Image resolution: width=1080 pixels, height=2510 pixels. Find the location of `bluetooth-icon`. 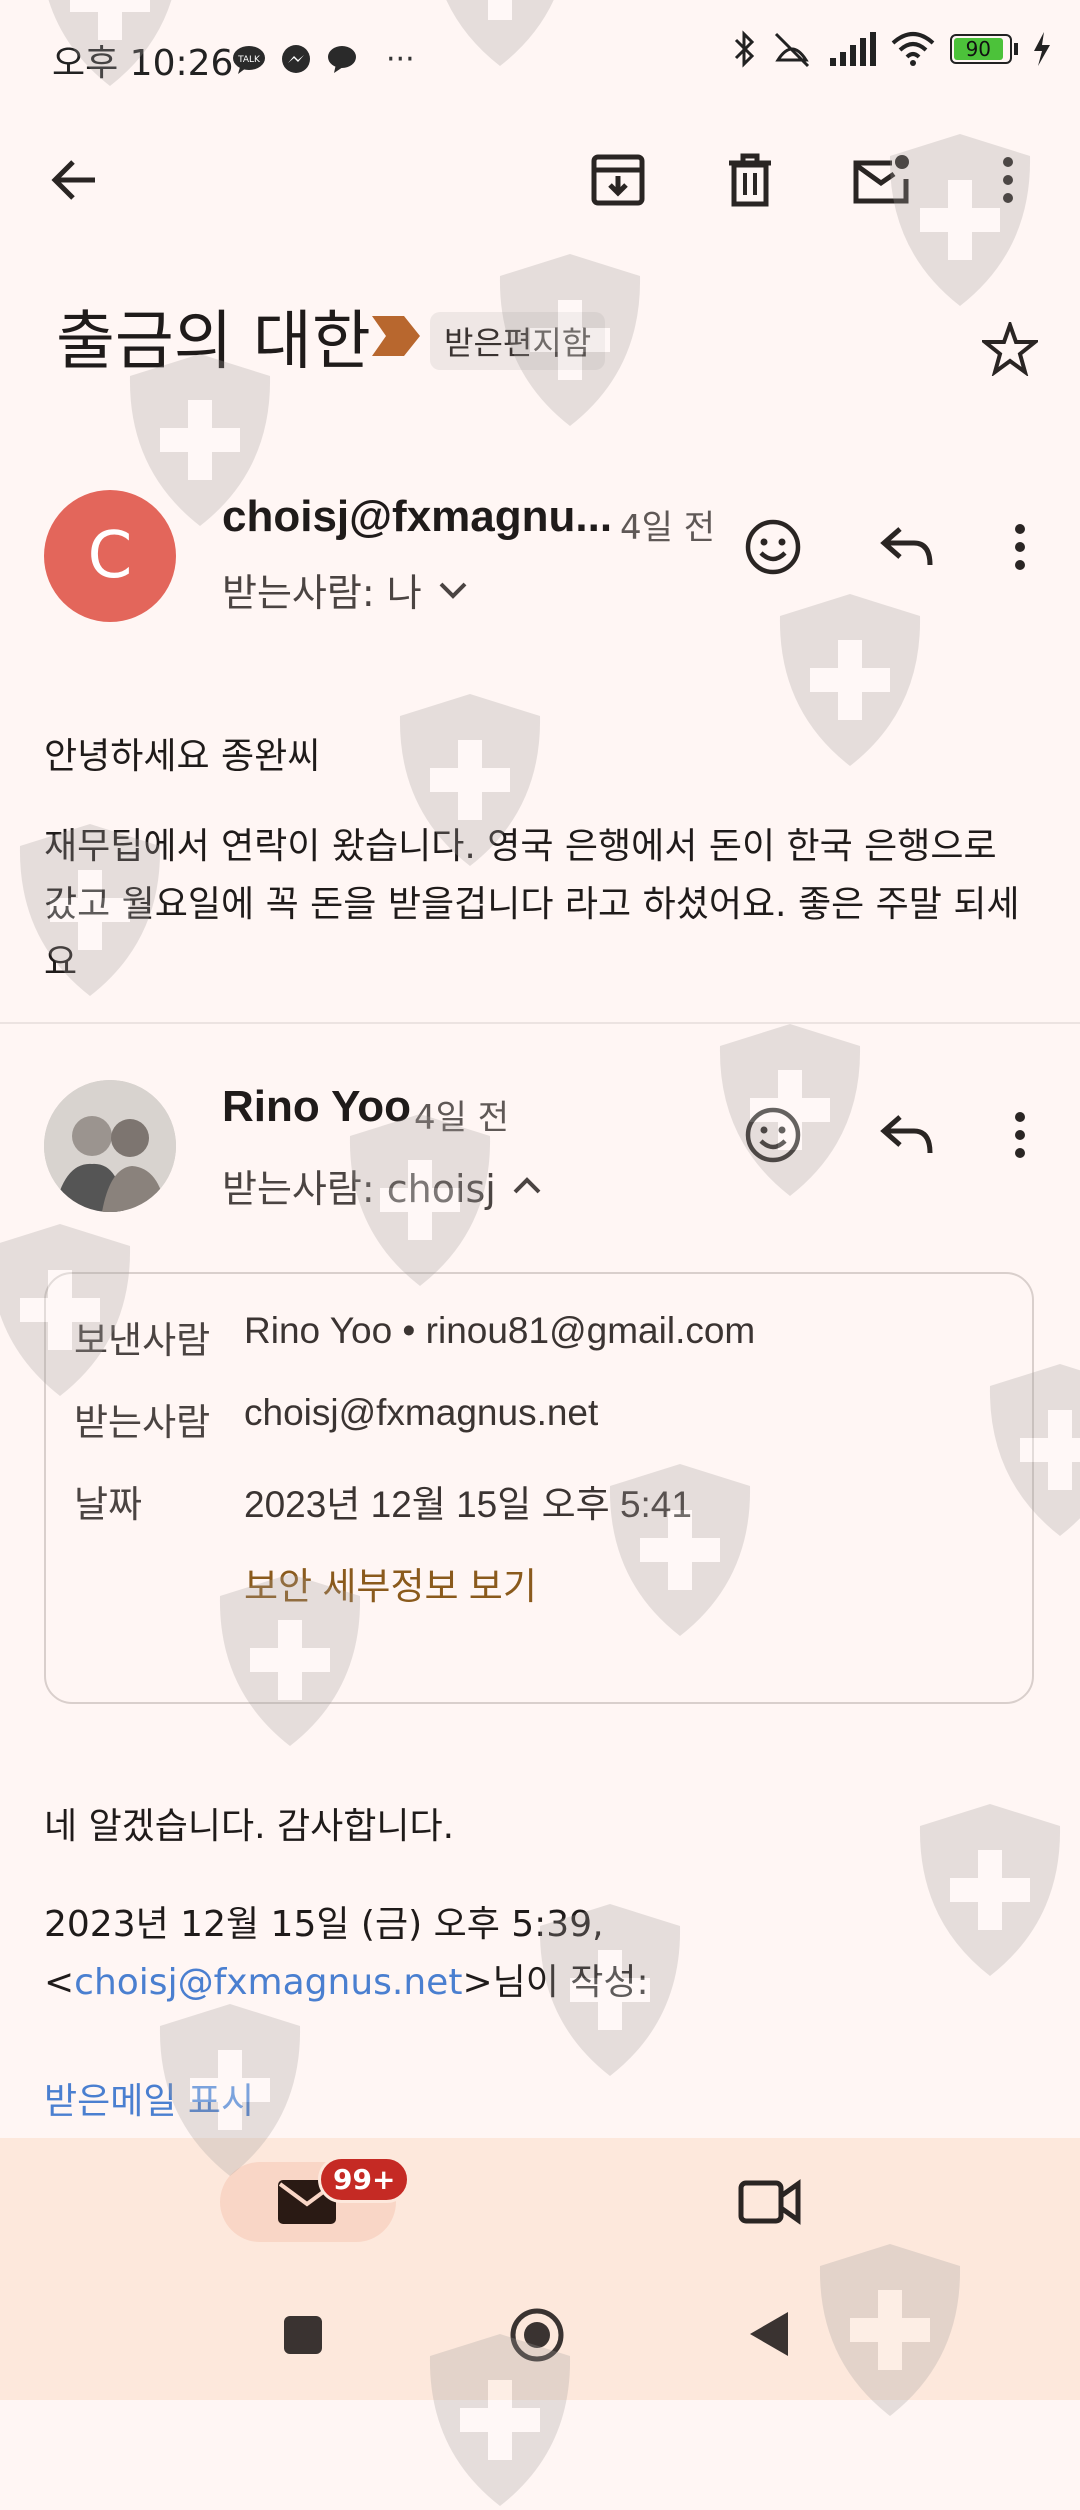

bluetooth-icon is located at coordinates (744, 49).